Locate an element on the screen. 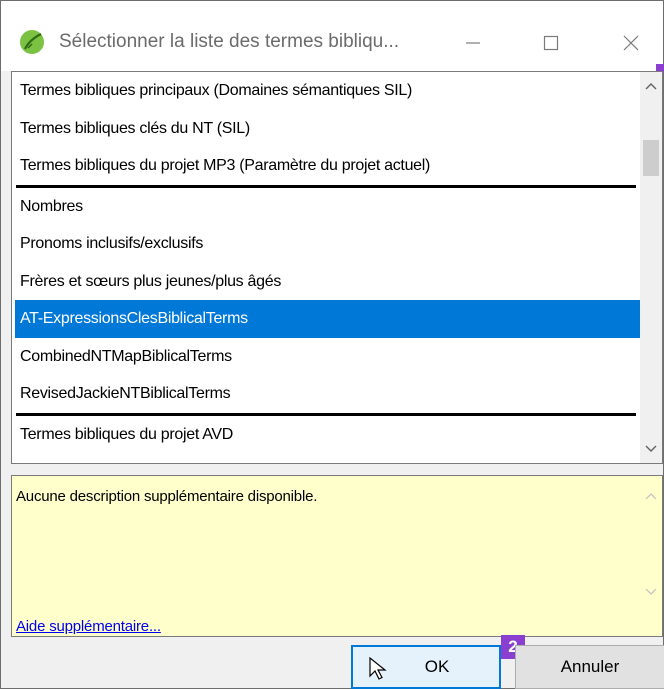  desc-scroll-up-button is located at coordinates (651, 496).